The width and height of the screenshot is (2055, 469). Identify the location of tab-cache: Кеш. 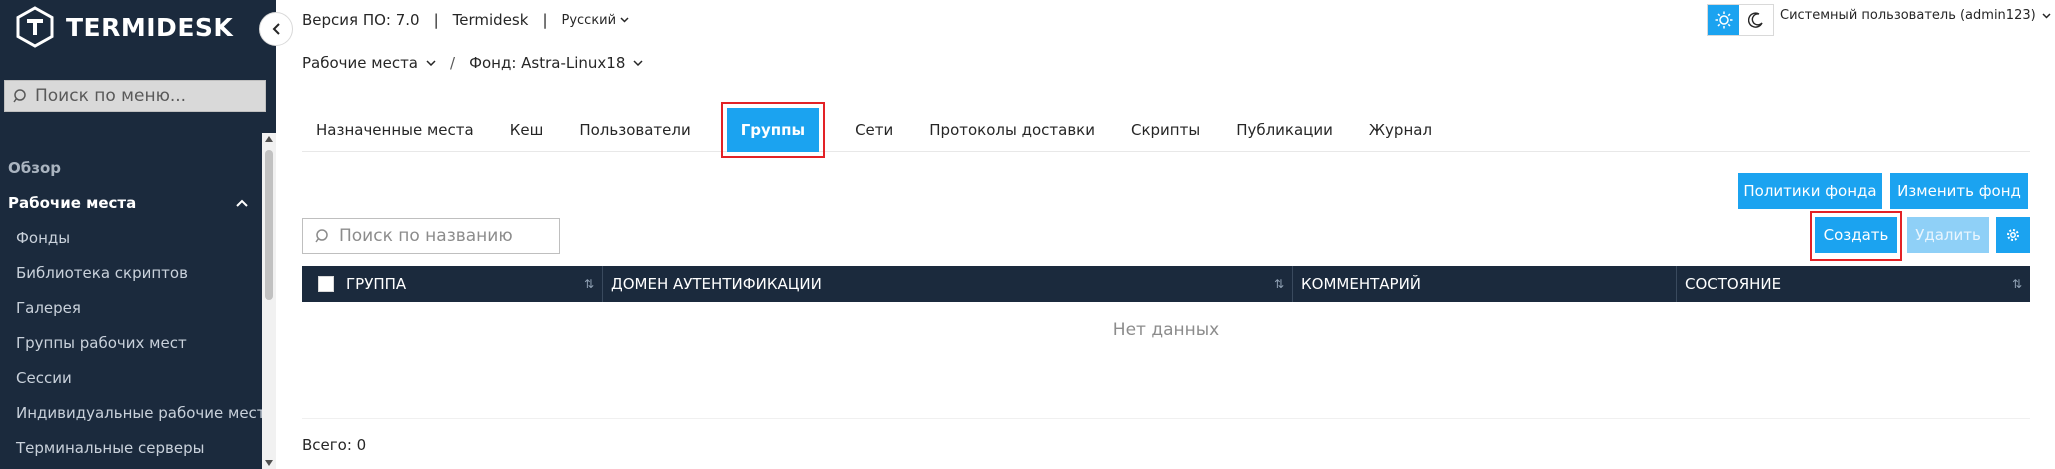
(531, 130).